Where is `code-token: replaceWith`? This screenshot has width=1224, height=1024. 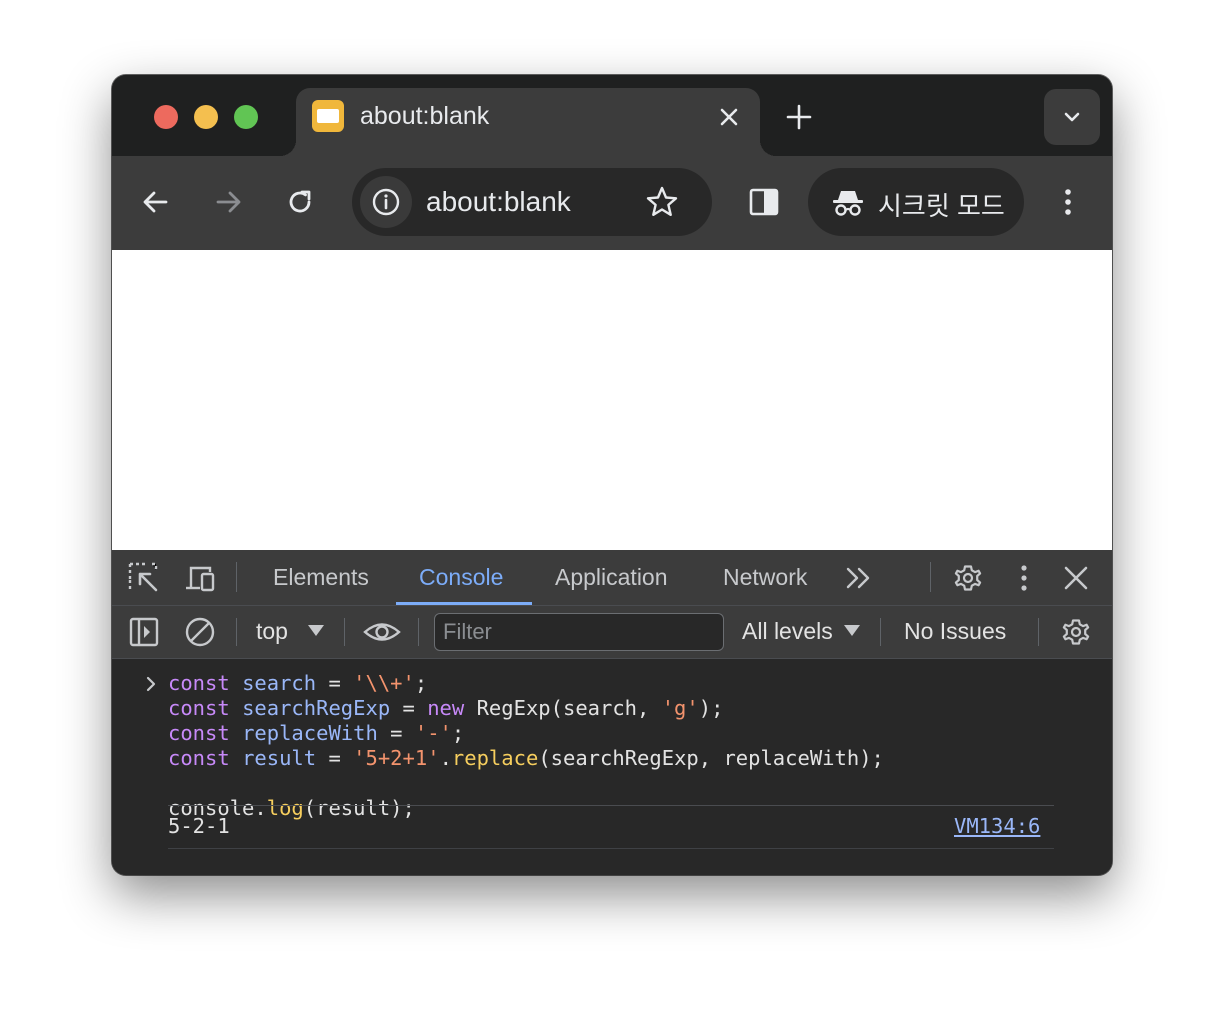 code-token: replaceWith is located at coordinates (310, 733).